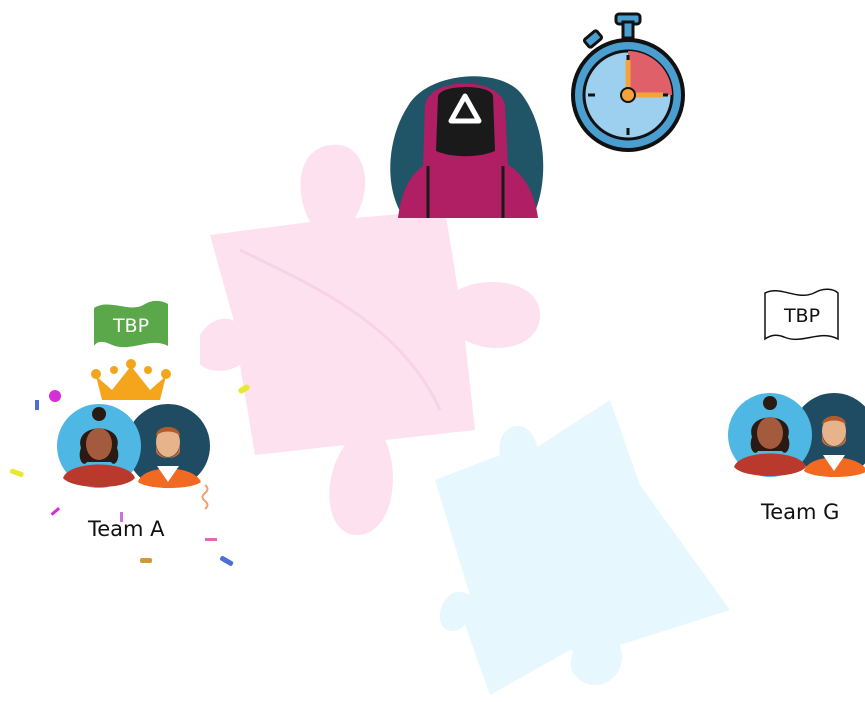  I want to click on team-g-name: Team G, so click(800, 512).